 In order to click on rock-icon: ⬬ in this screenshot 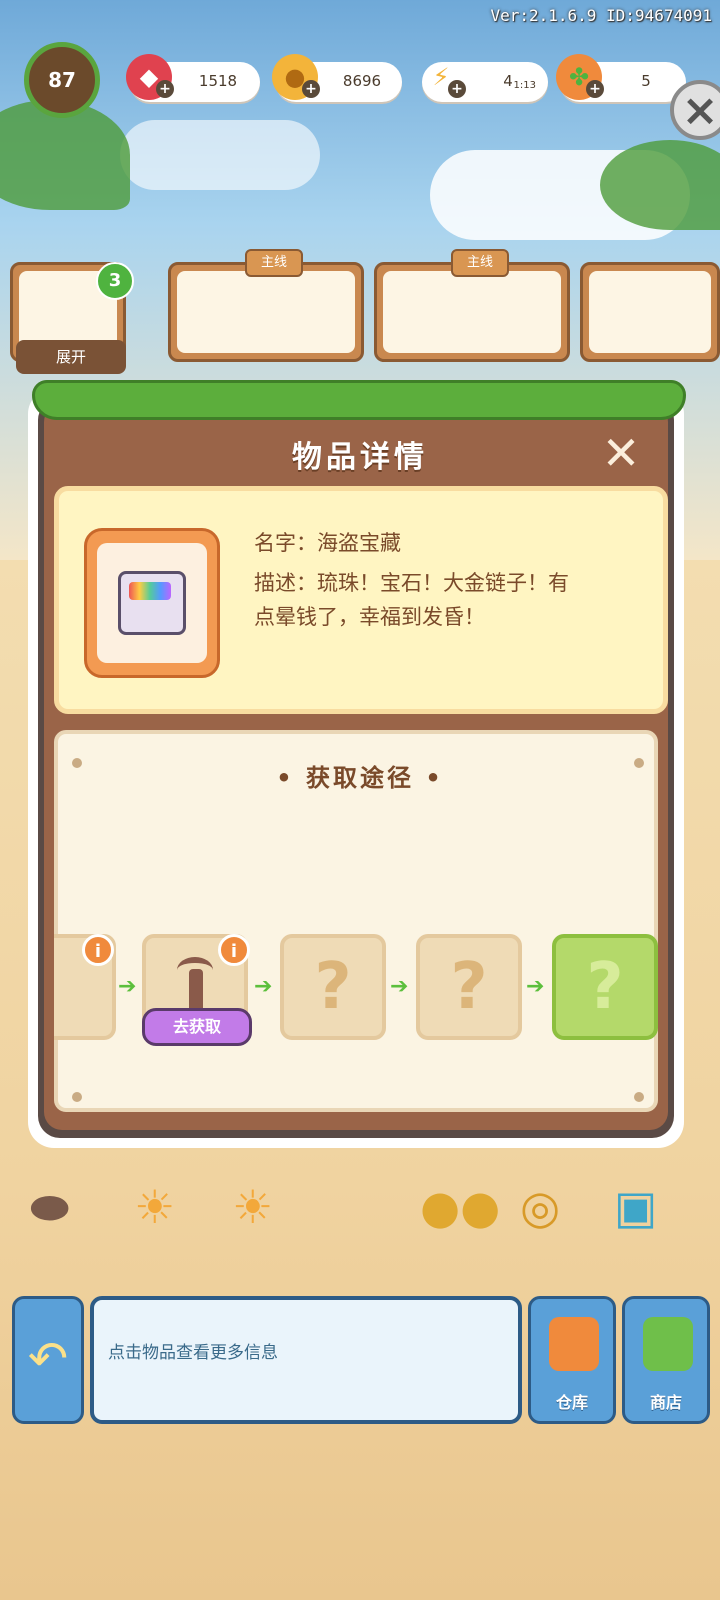, I will do `click(49, 1208)`.